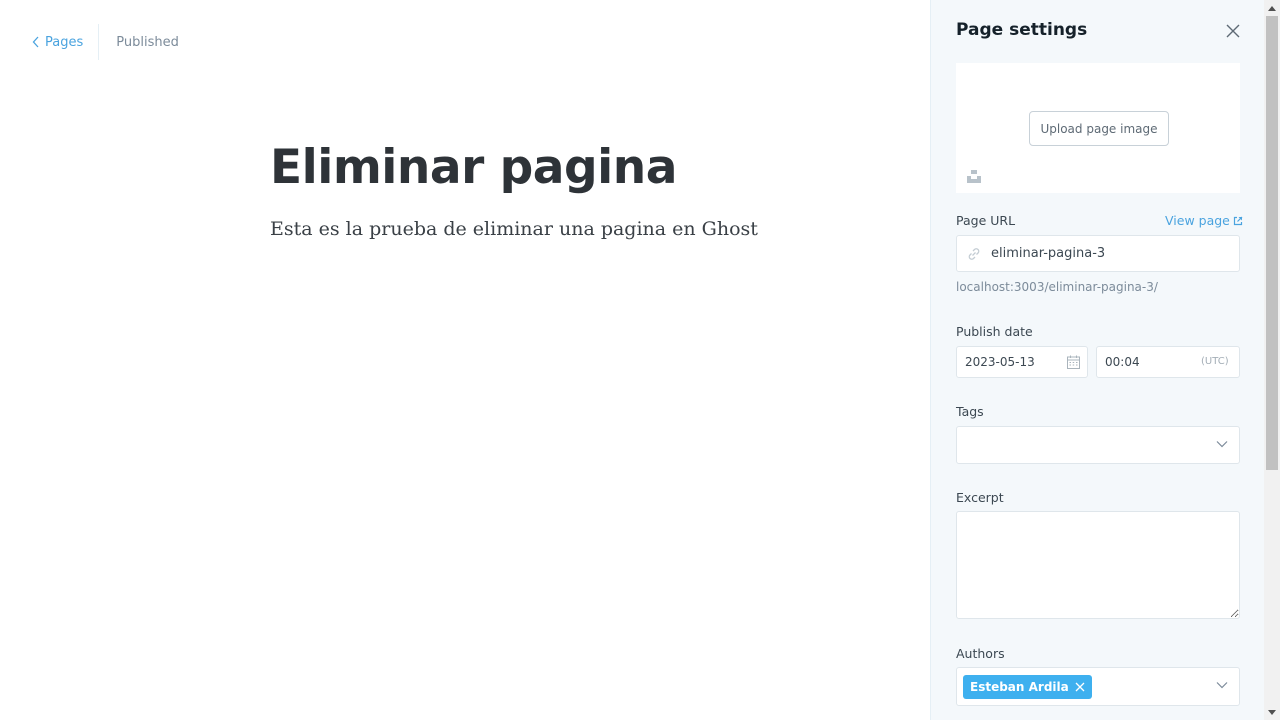 The height and width of the screenshot is (720, 1280). Describe the element at coordinates (1073, 362) in the screenshot. I see `calendar-icon` at that location.